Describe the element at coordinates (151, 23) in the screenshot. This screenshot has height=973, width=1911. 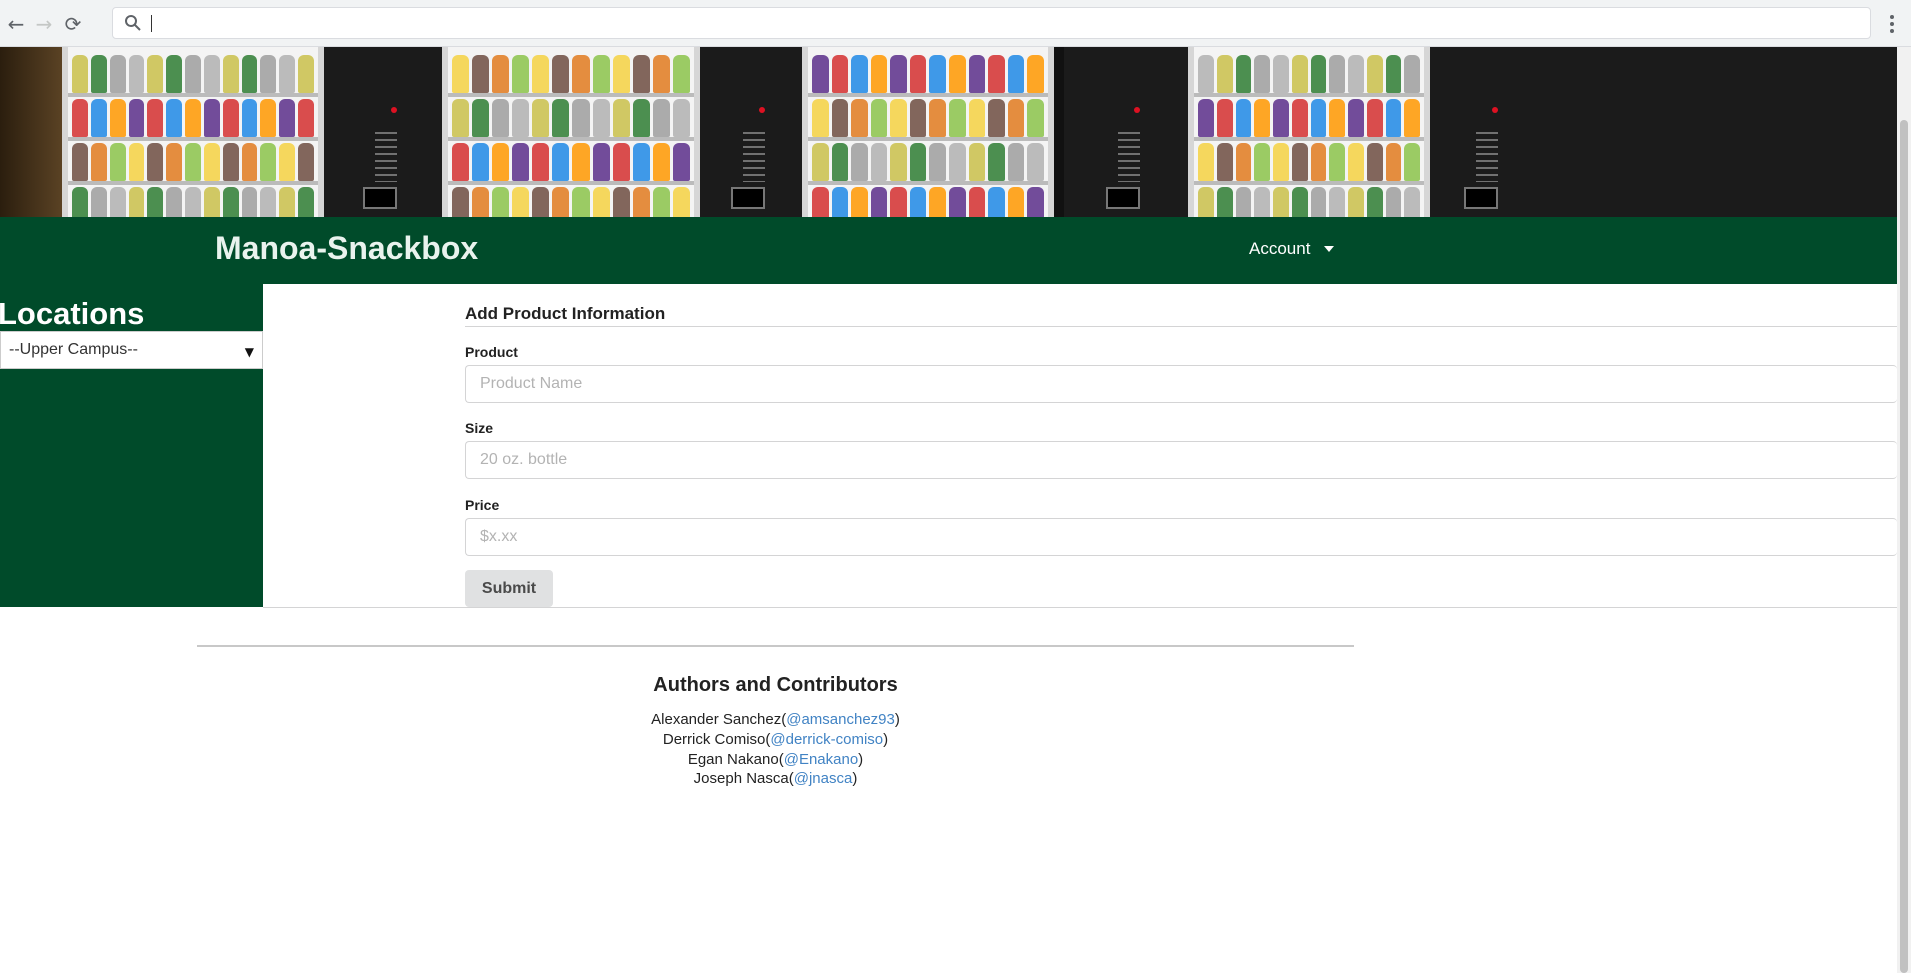
I see `text-cursor` at that location.